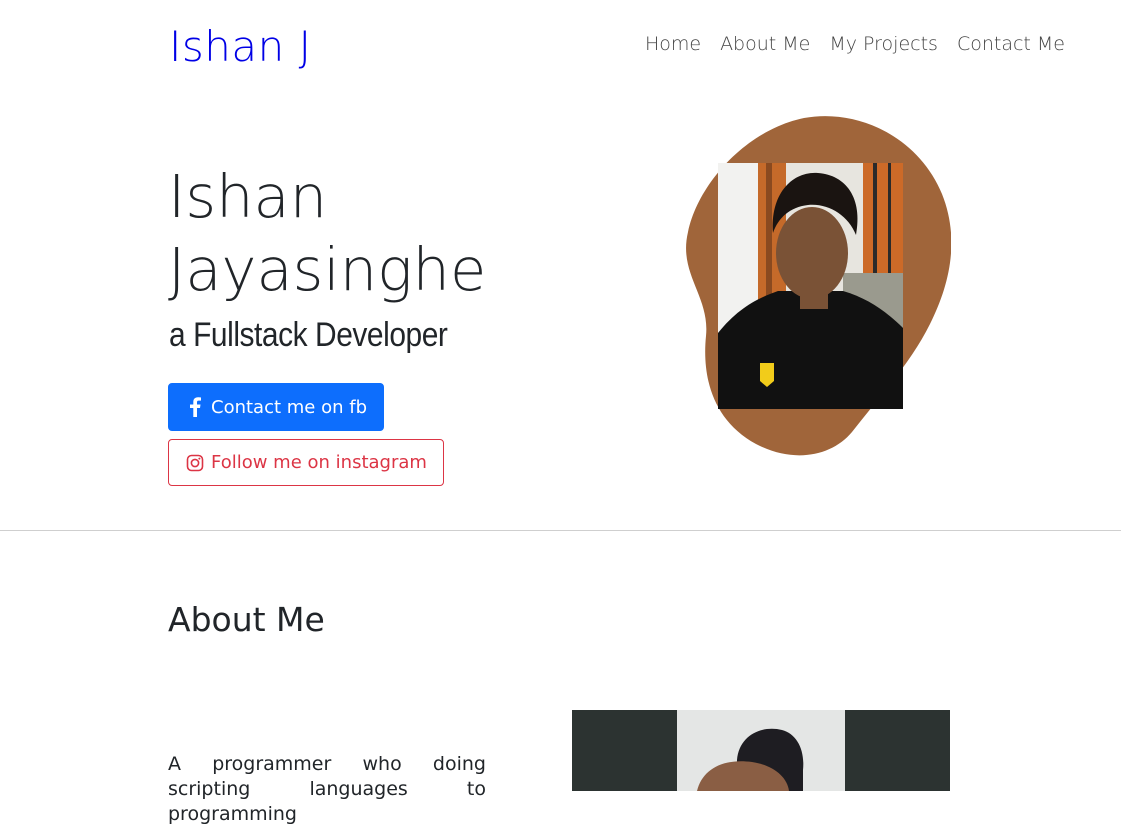 The width and height of the screenshot is (1121, 827). I want to click on hero-last-name: Jayasinghe, so click(327, 269).